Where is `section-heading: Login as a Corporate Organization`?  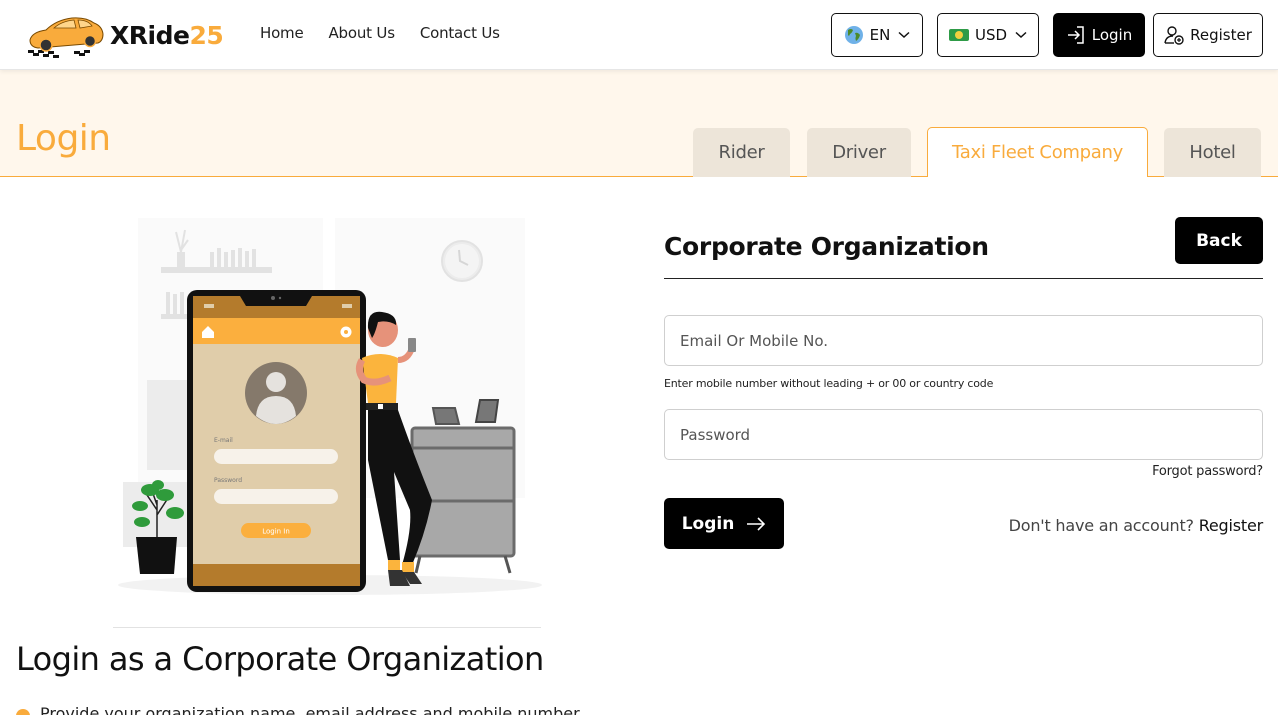
section-heading: Login as a Corporate Organization is located at coordinates (280, 659).